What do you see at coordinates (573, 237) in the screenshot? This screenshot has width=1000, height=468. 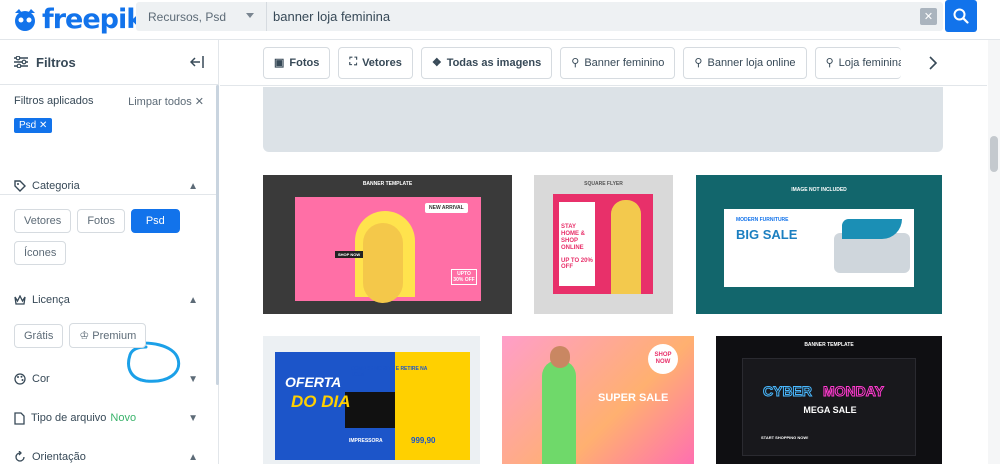 I see `thumb-title: STAY HOME & SHOP ONLINE` at bounding box center [573, 237].